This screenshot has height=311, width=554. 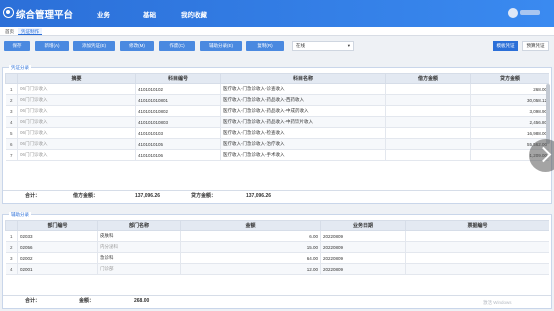 What do you see at coordinates (303, 122) in the screenshot?
I see `cell-account-name: 医疗收入-门急诊收入-药品收入-中药饮片收入` at bounding box center [303, 122].